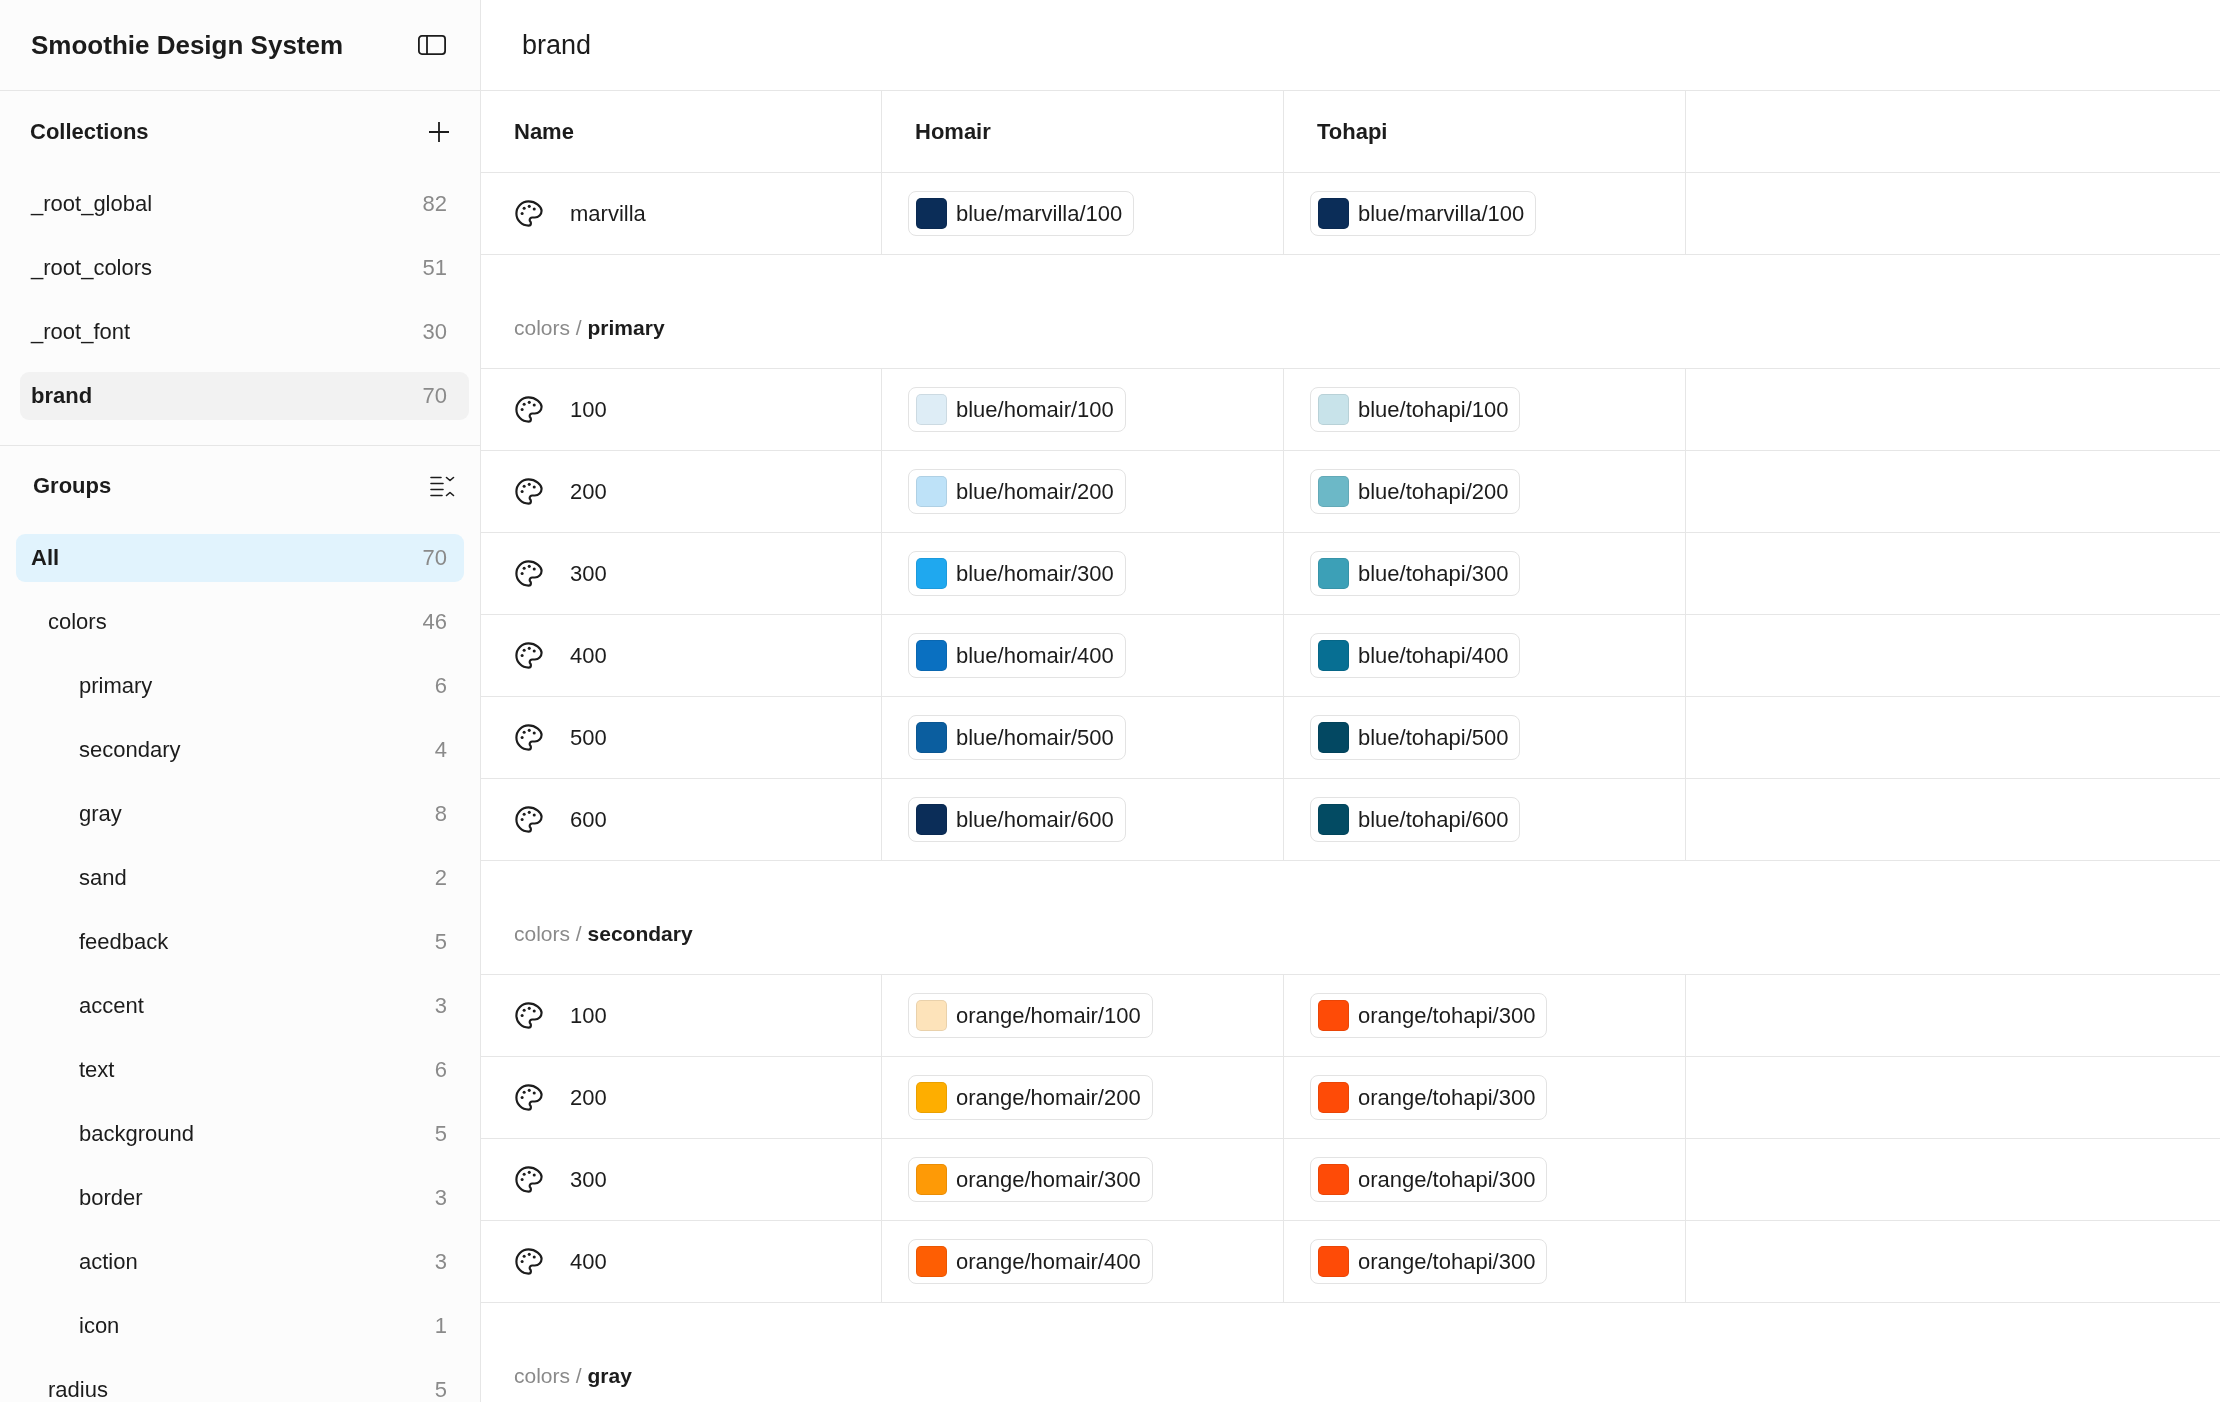 The height and width of the screenshot is (1402, 2220). I want to click on group-heading: colors / primary, so click(589, 328).